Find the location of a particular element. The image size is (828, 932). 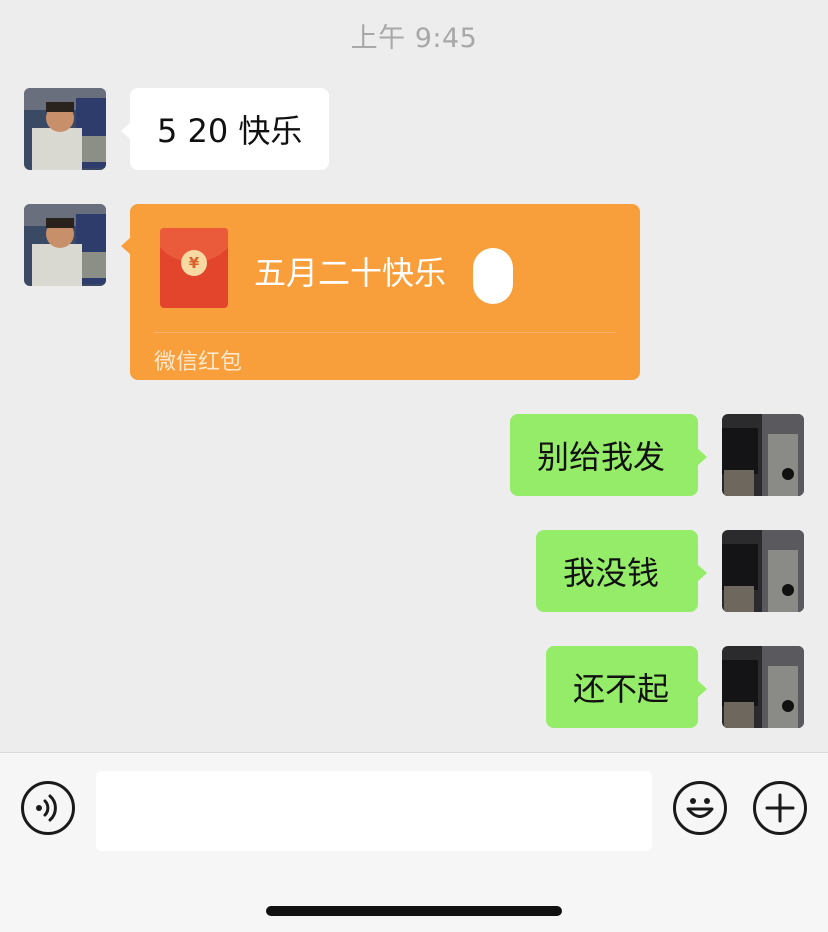

message-text: 我没钱 is located at coordinates (611, 573).